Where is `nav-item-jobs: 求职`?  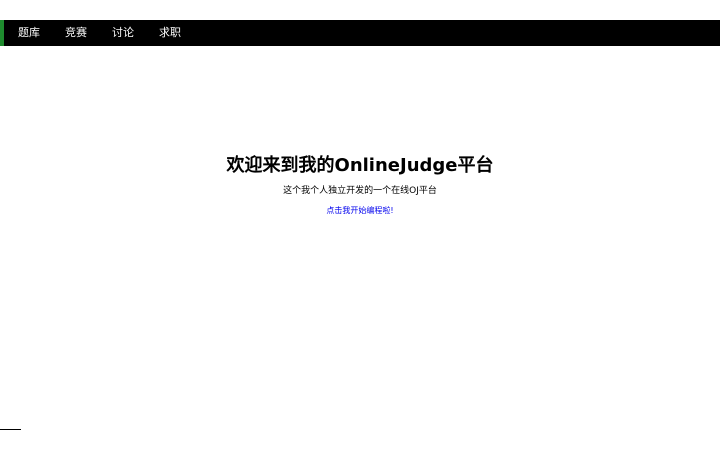 nav-item-jobs: 求职 is located at coordinates (170, 33).